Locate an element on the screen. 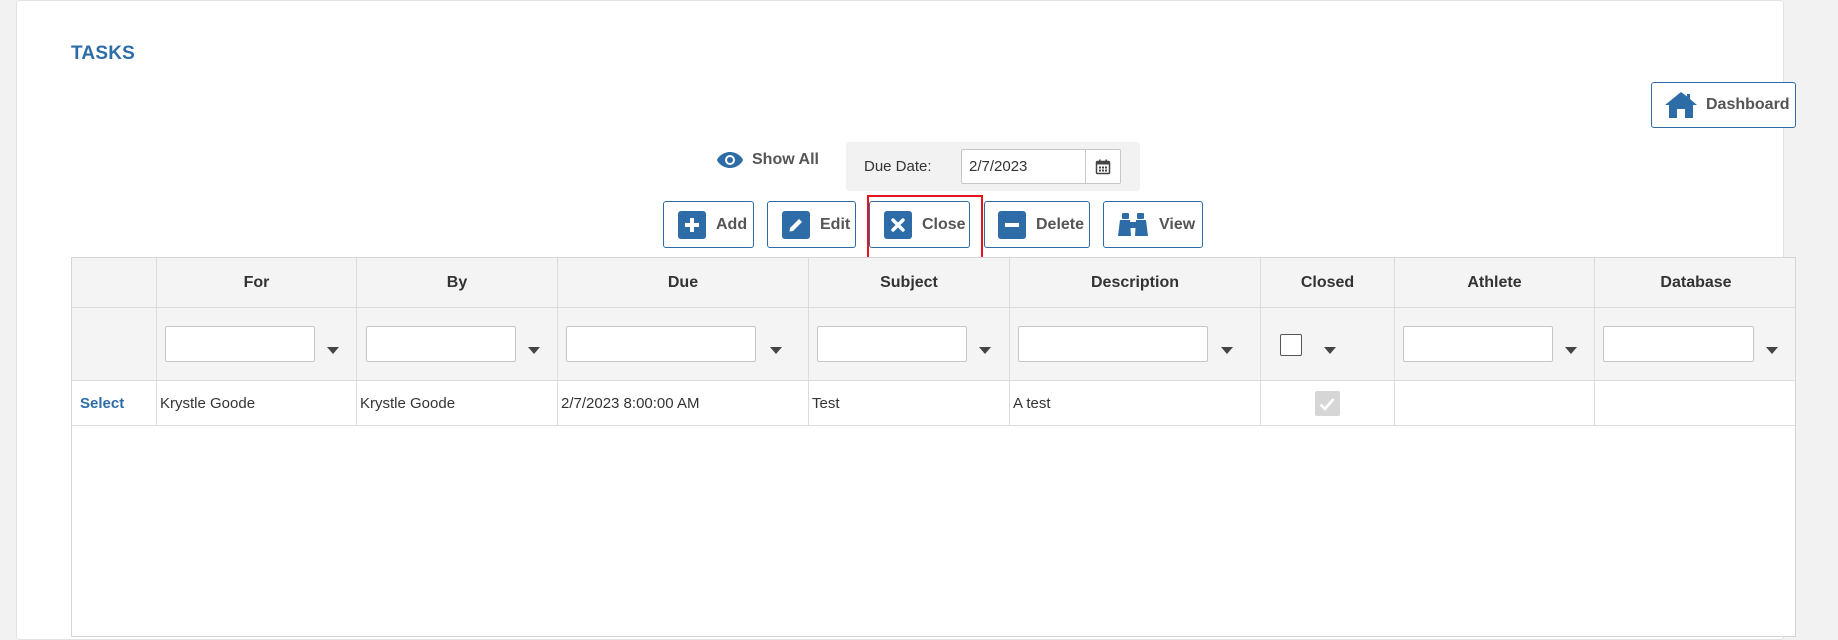 This screenshot has height=640, width=1838. delete-button: Delete is located at coordinates (1037, 224).